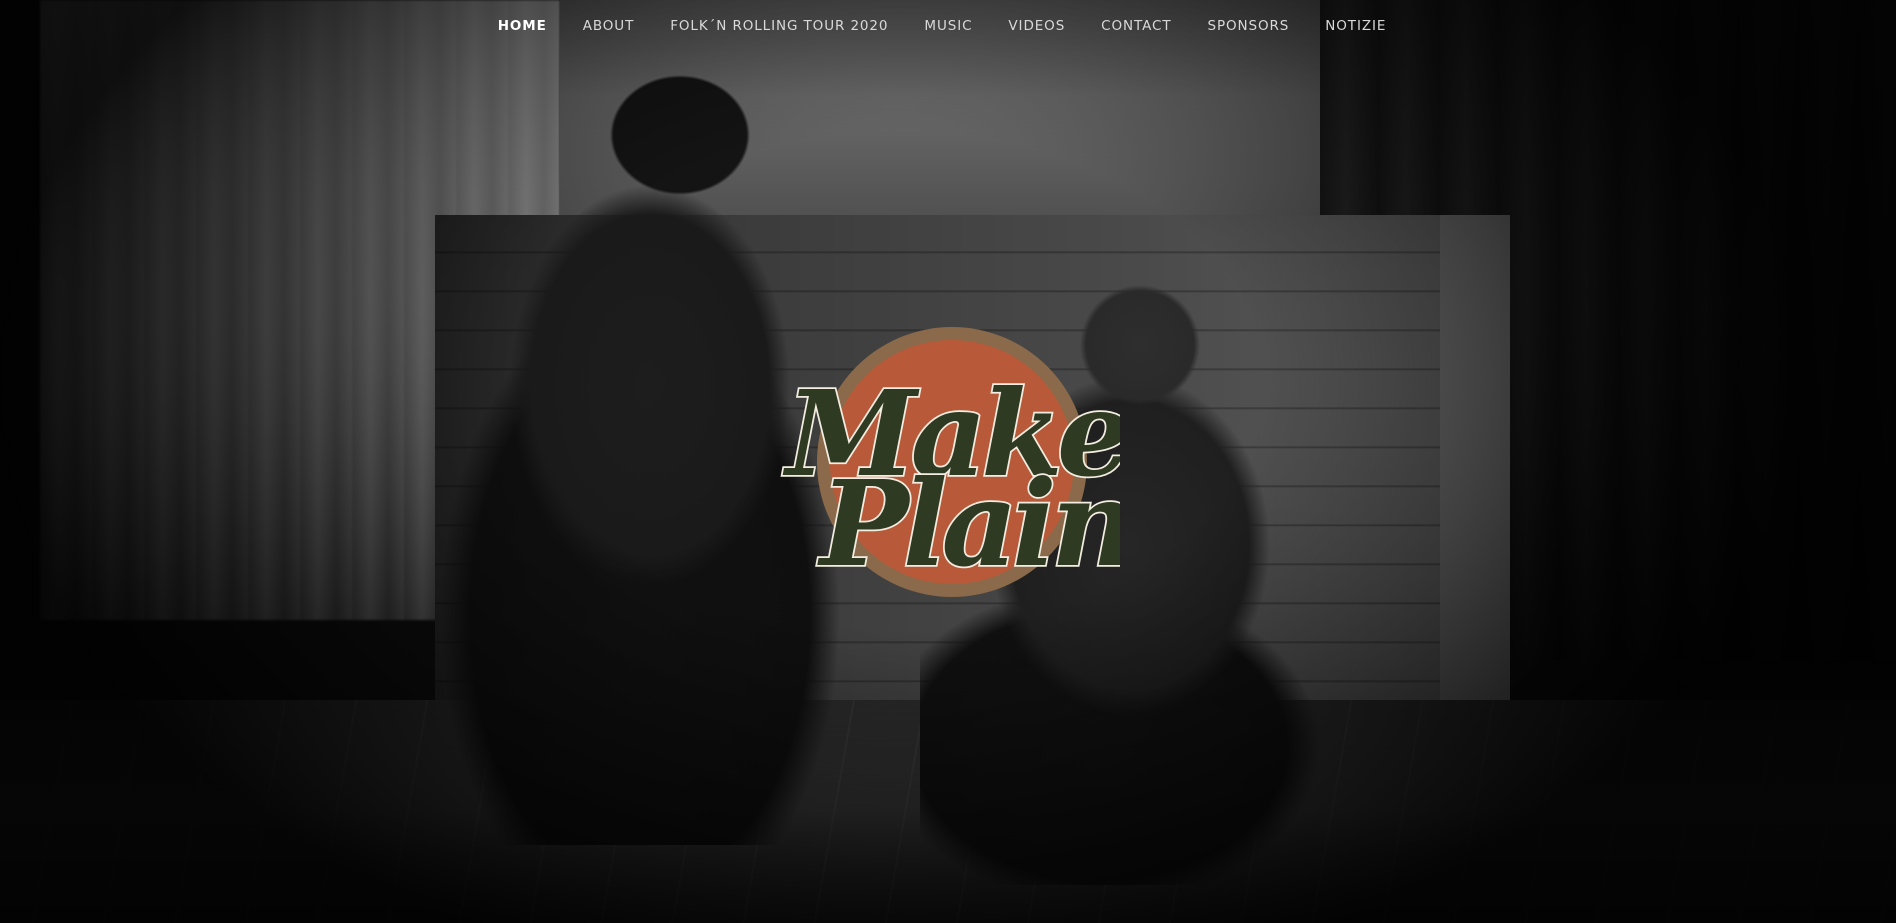 Image resolution: width=1896 pixels, height=923 pixels. I want to click on nav-item-home: HOME, so click(522, 24).